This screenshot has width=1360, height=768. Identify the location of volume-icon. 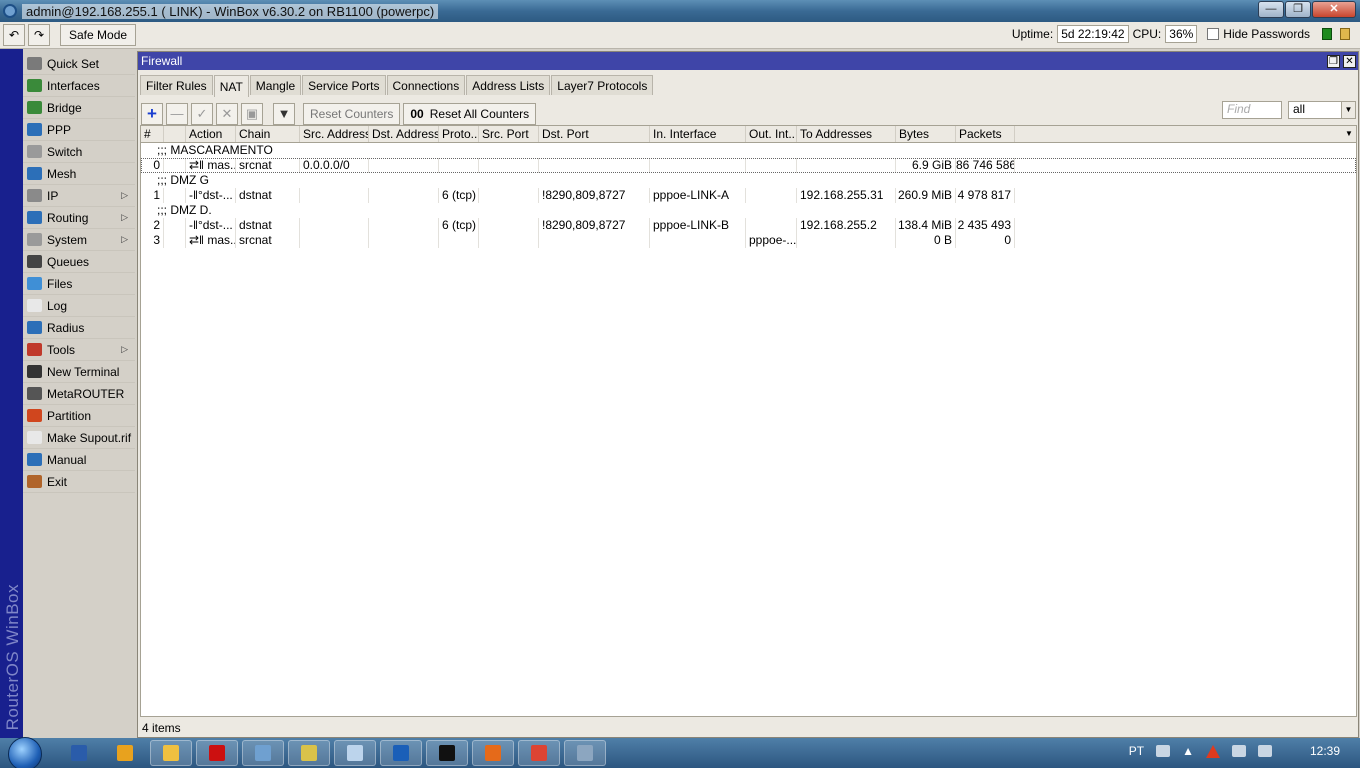
(1238, 751).